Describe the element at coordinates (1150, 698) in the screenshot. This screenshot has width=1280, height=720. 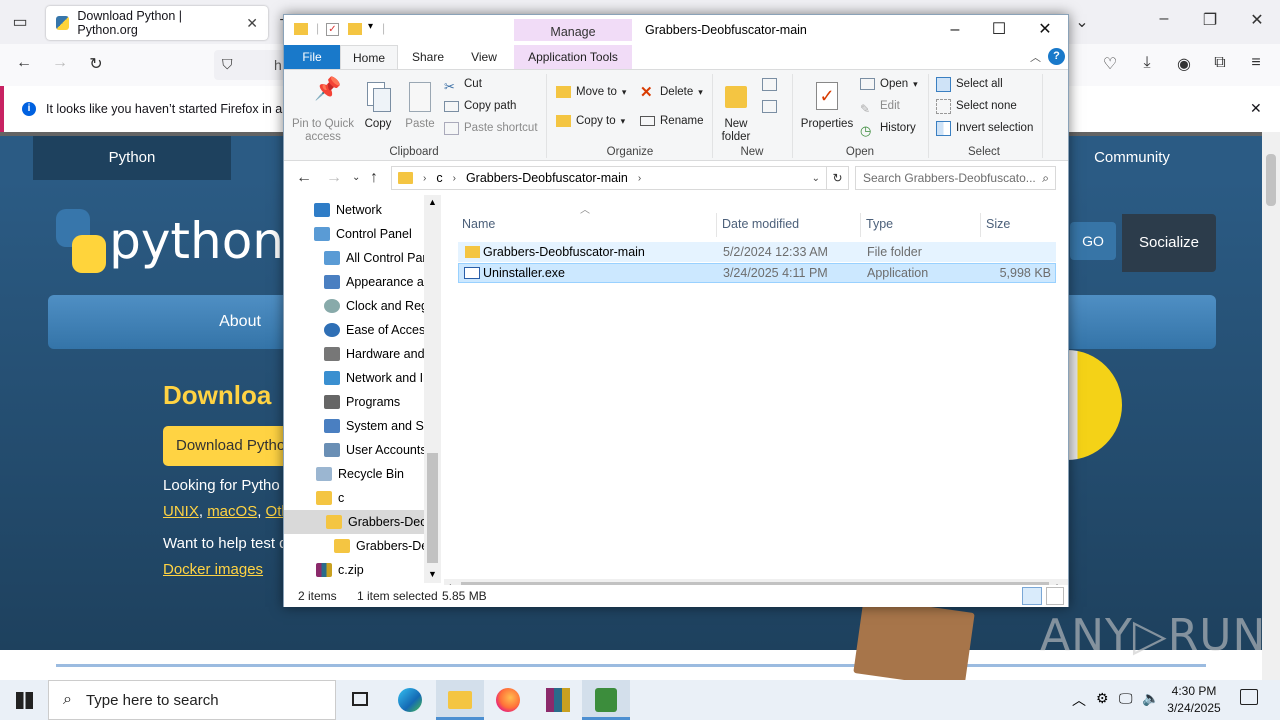
I see `volume-icon: 🔈` at that location.